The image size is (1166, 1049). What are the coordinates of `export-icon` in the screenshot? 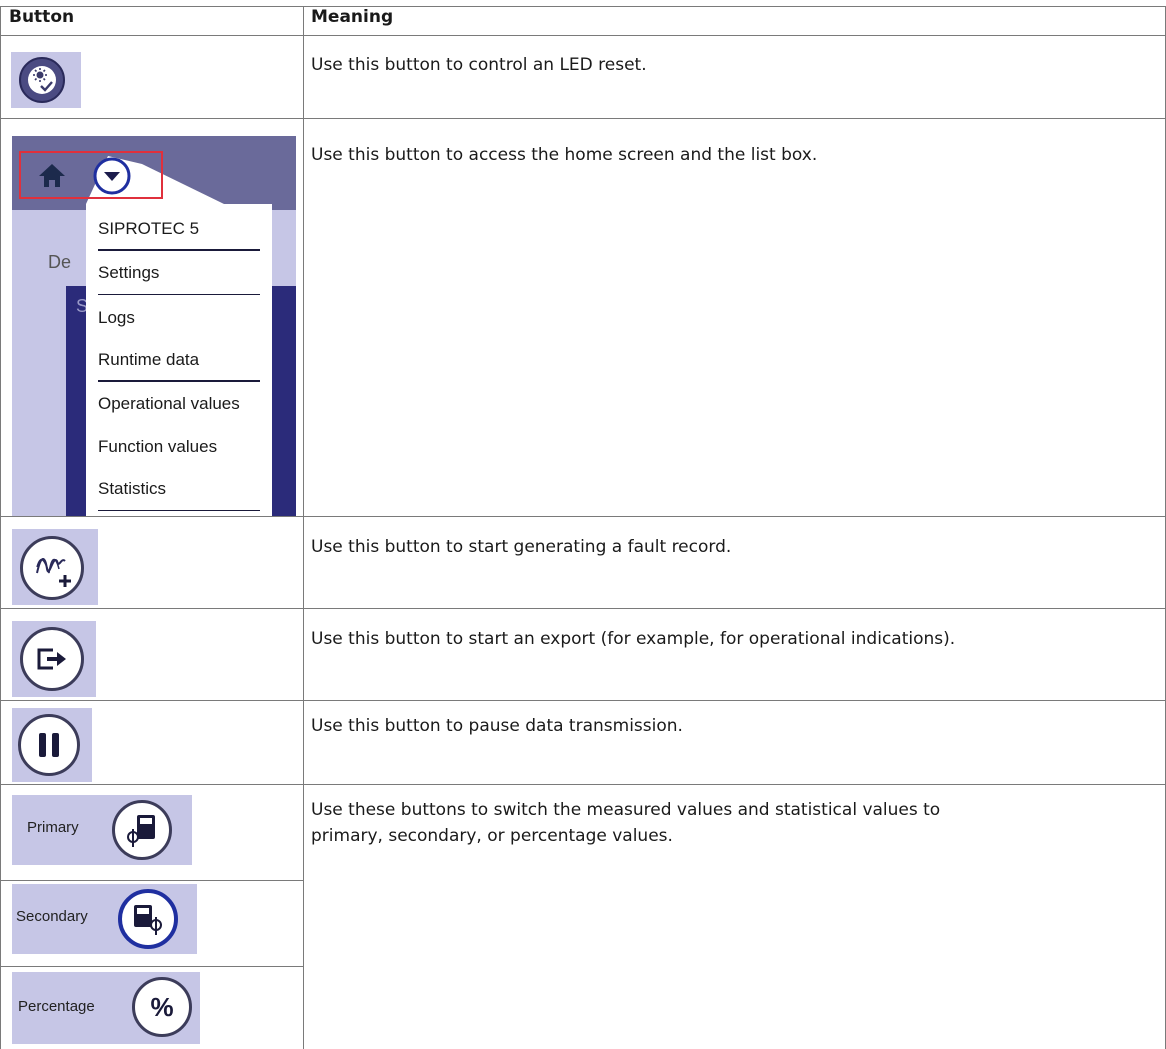 It's located at (51, 659).